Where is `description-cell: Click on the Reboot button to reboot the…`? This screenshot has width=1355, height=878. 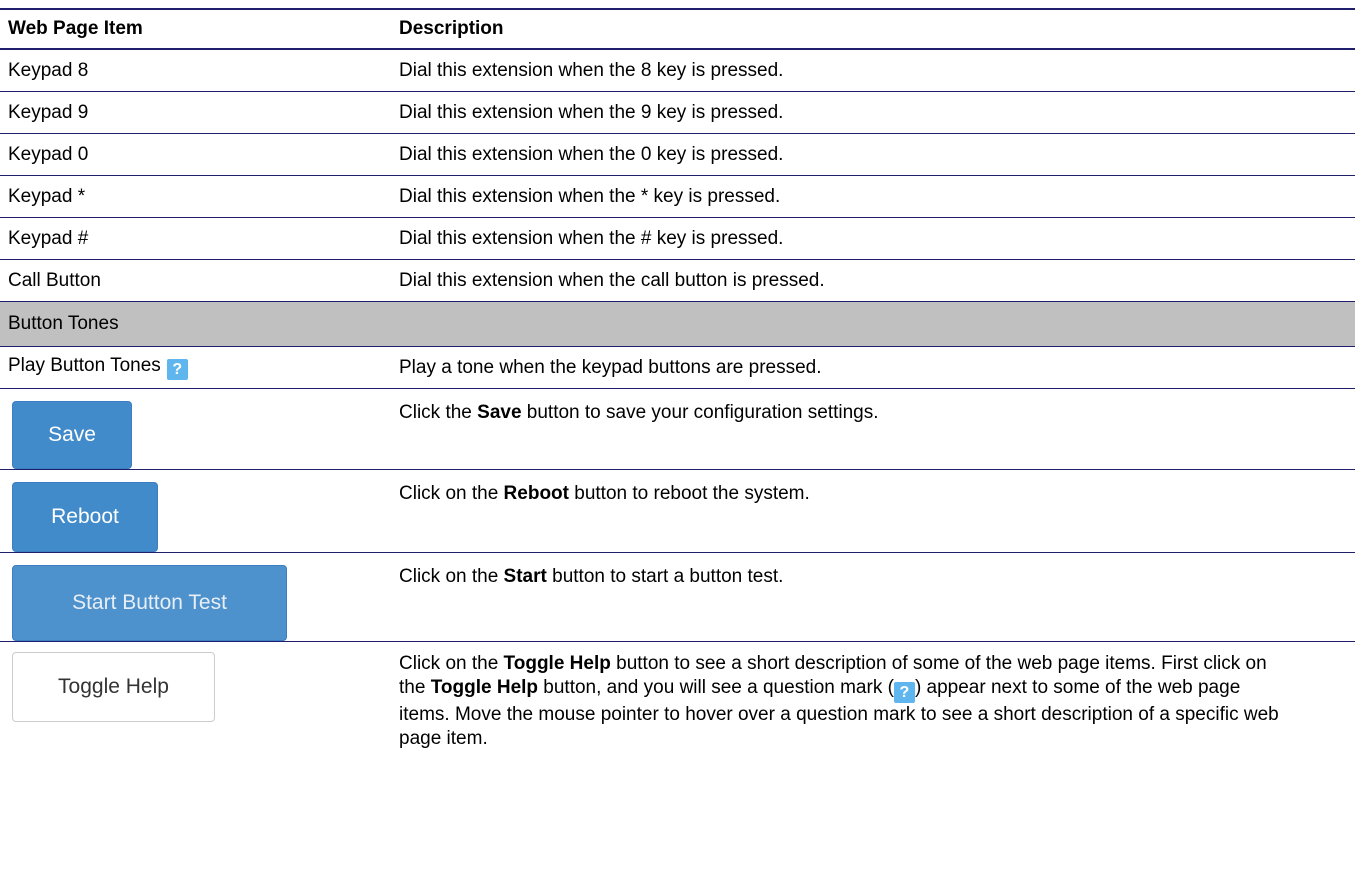 description-cell: Click on the Reboot button to reboot the… is located at coordinates (873, 511).